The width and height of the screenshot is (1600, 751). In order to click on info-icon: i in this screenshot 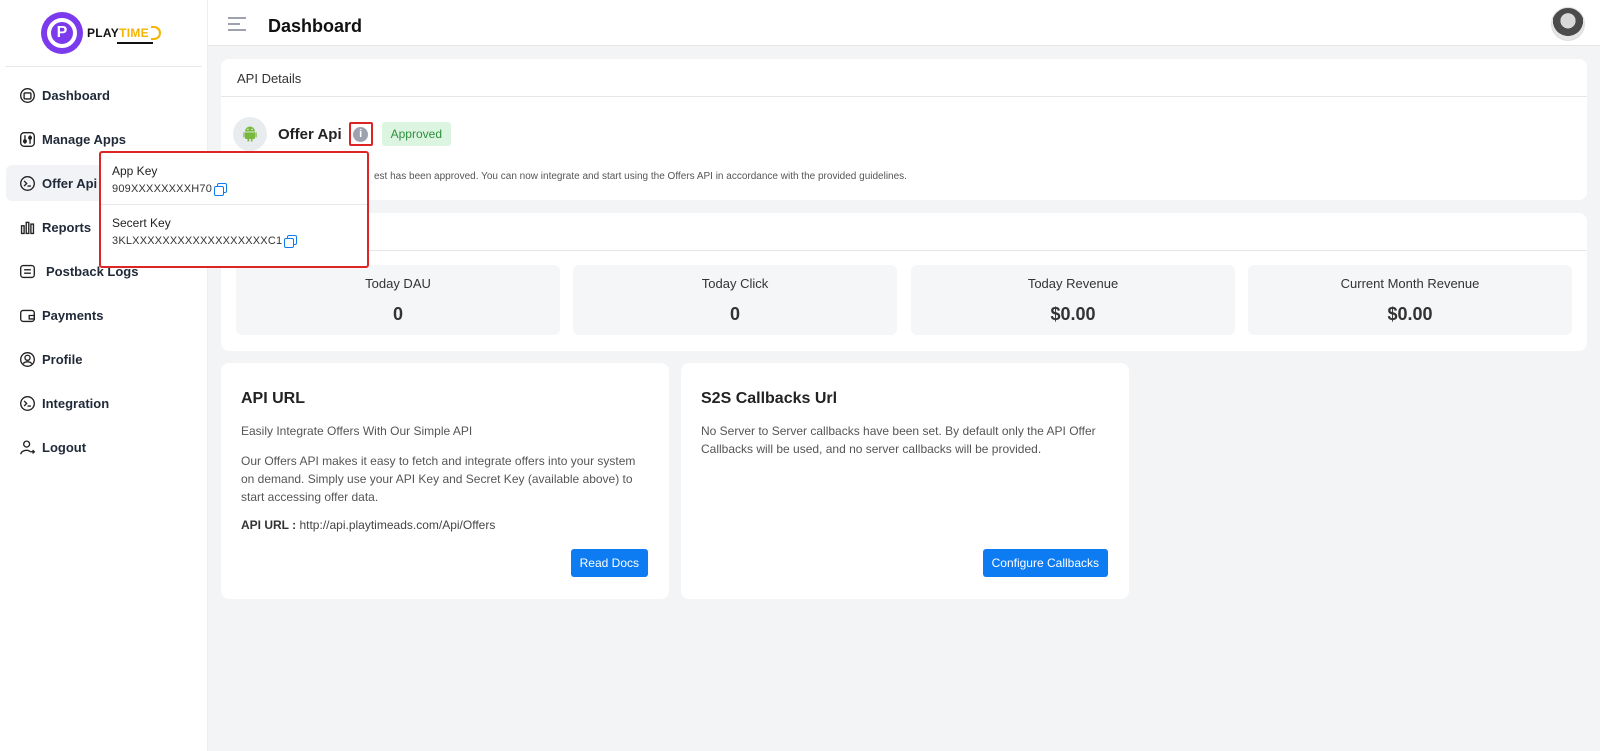, I will do `click(361, 134)`.